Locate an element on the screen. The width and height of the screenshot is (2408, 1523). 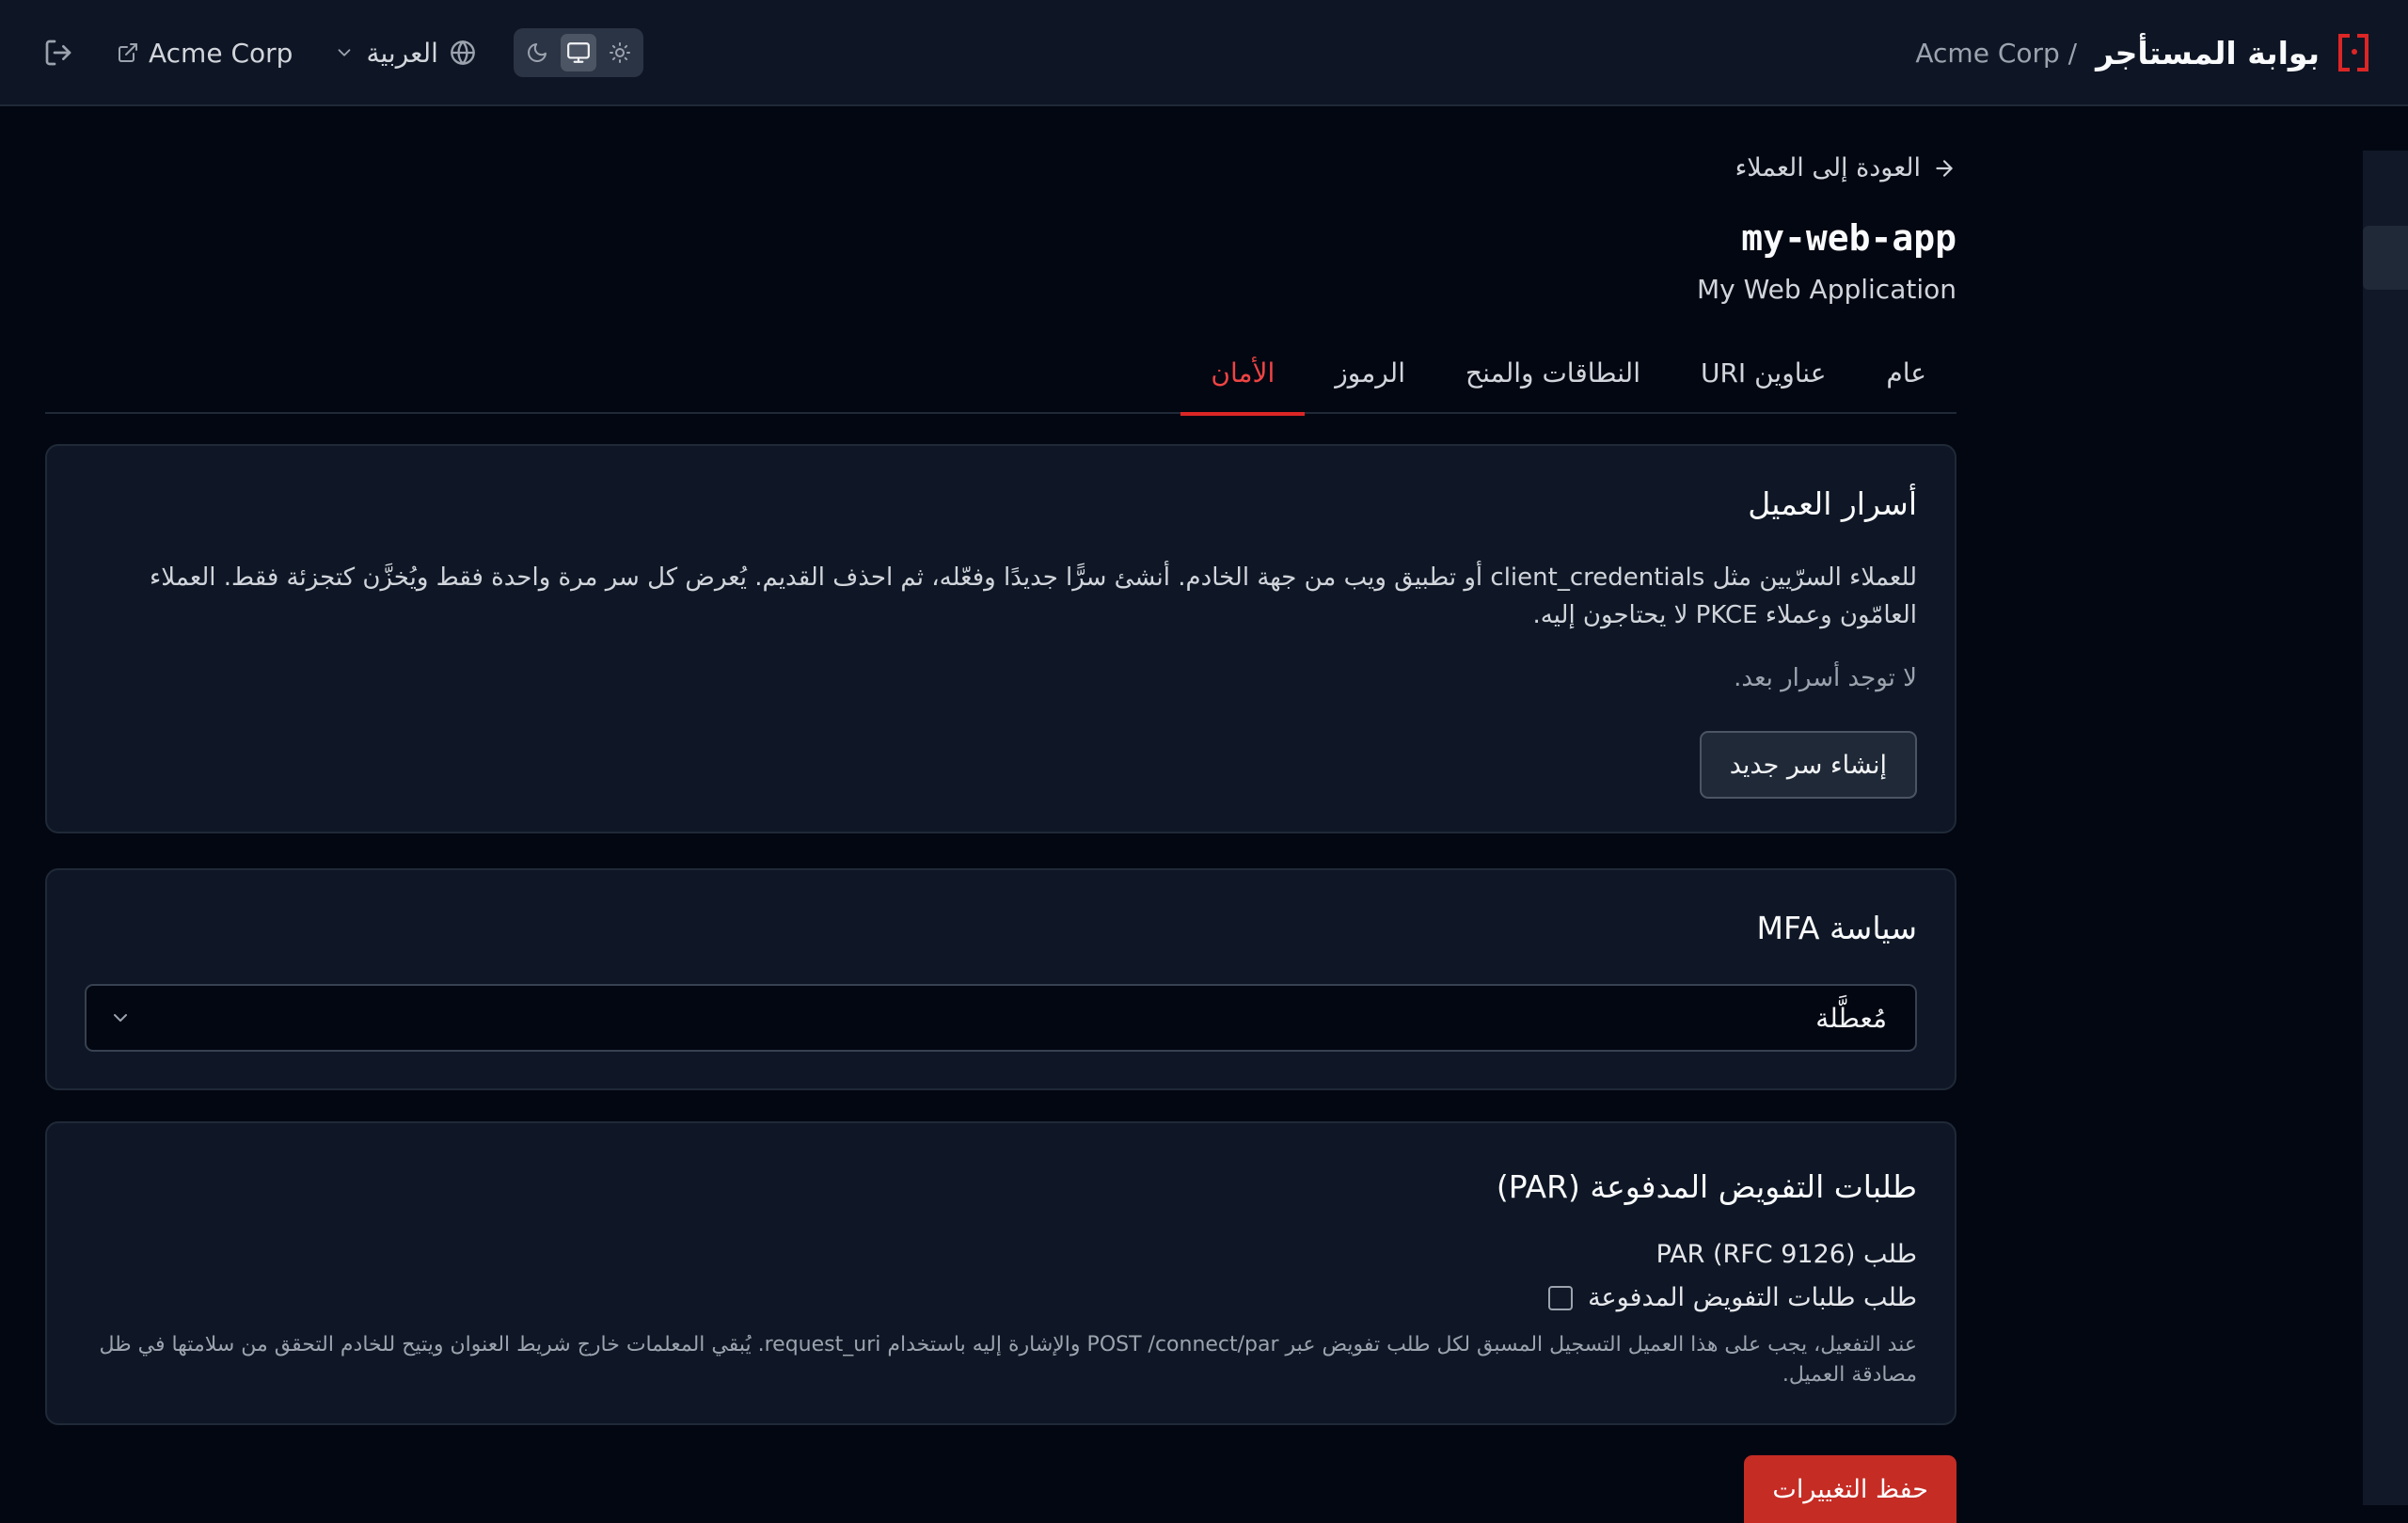
mfa-policy-value: مُعطَّلة is located at coordinates (1851, 1018).